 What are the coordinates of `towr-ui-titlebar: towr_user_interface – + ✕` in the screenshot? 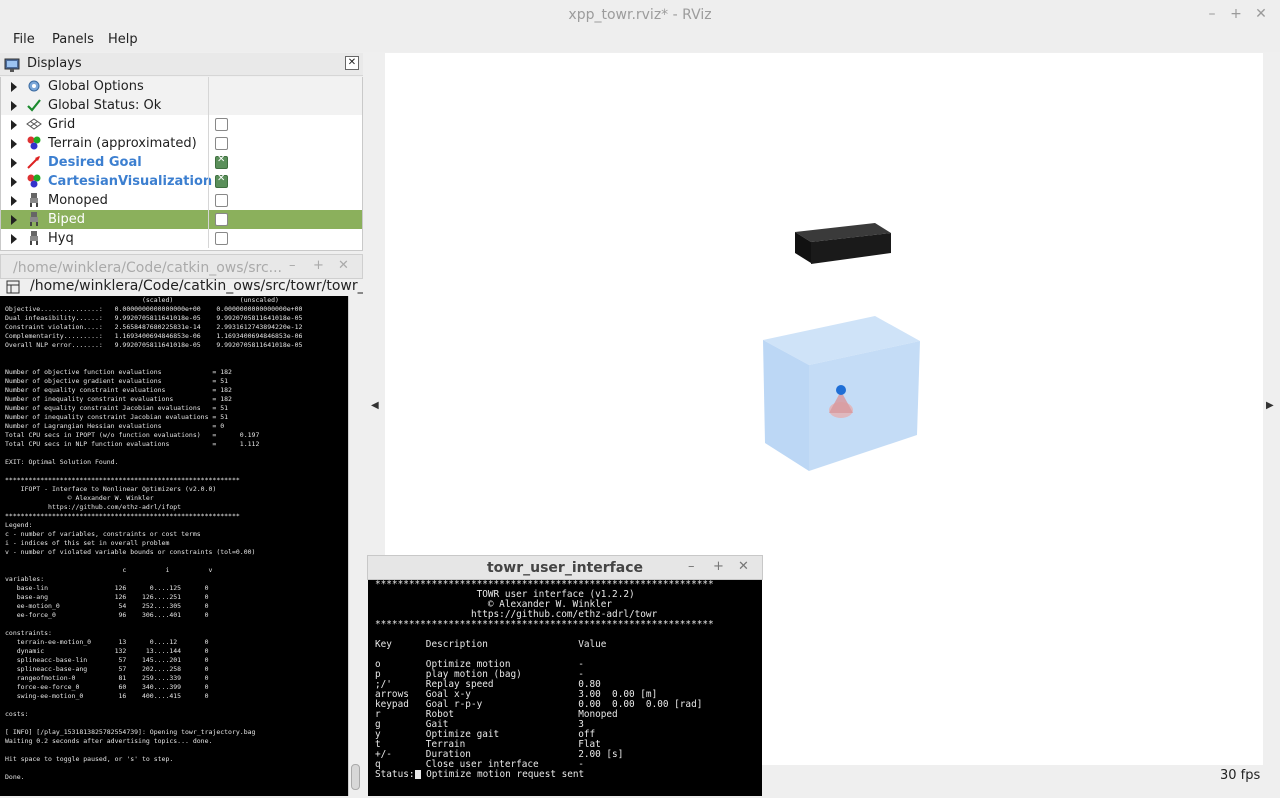 It's located at (565, 567).